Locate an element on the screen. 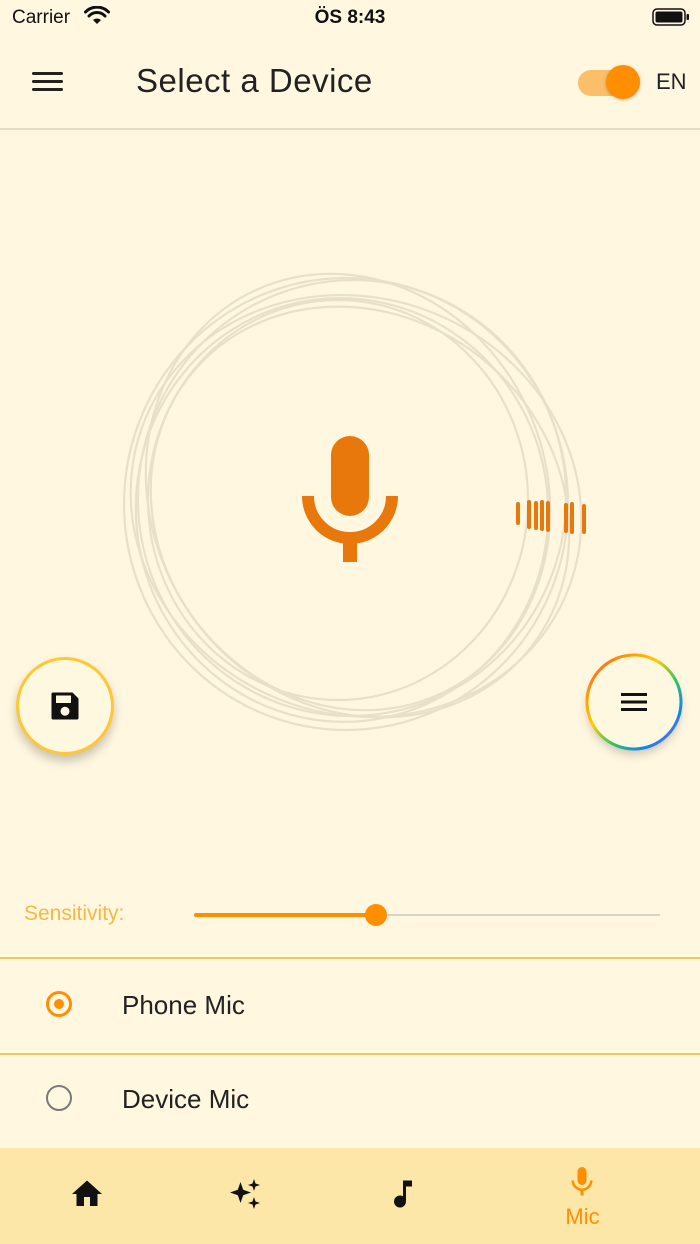  floppy-disk-icon is located at coordinates (65, 706).